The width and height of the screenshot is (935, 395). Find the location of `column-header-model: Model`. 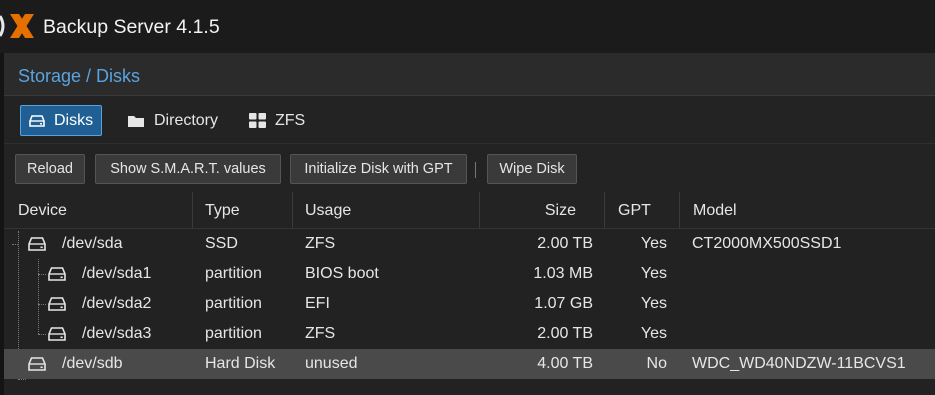

column-header-model: Model is located at coordinates (807, 210).